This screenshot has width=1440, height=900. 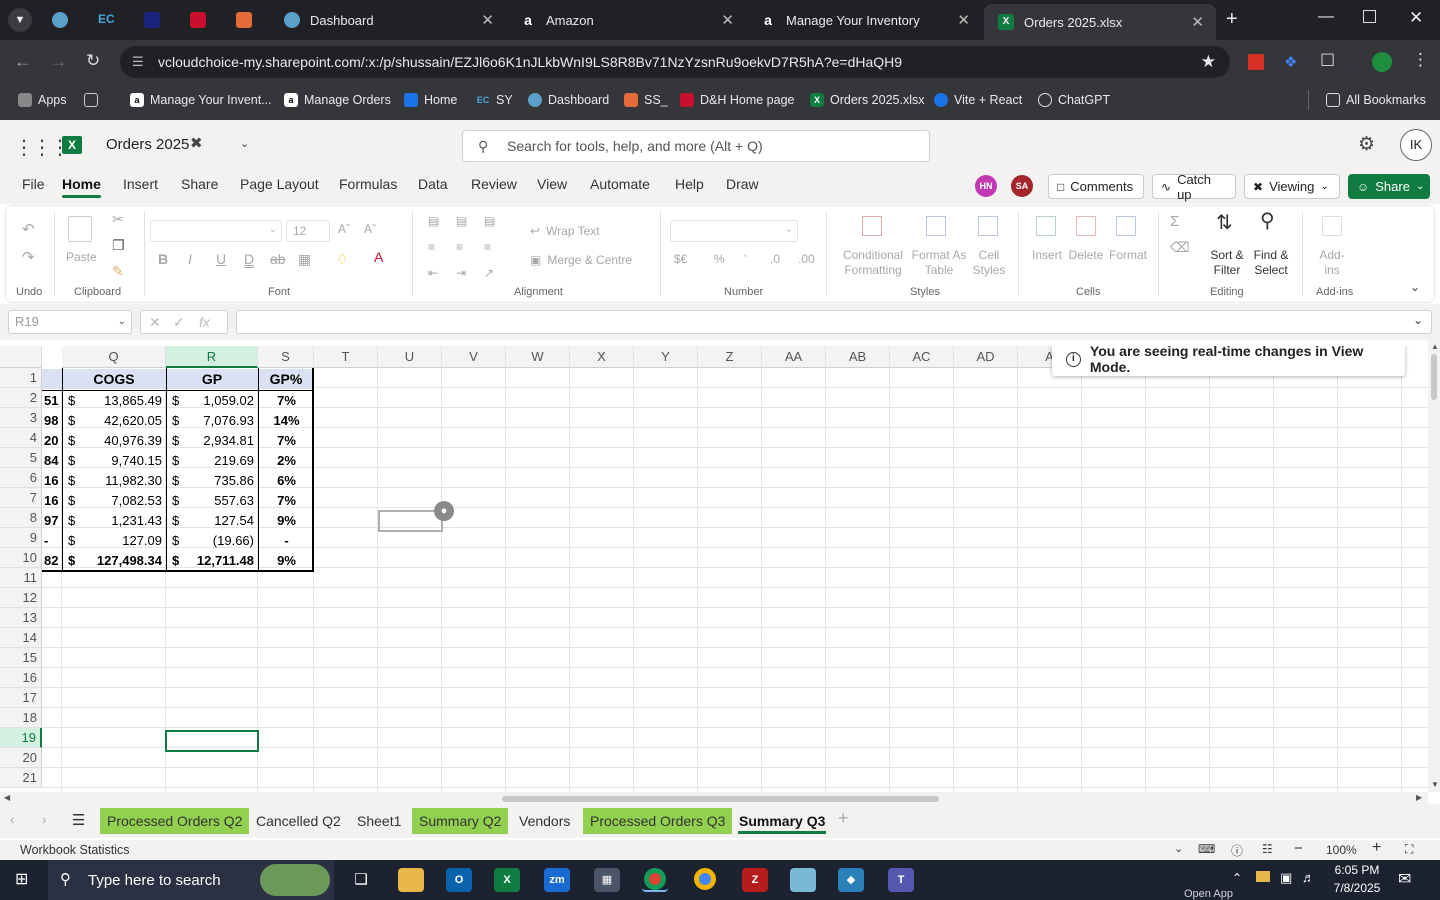 What do you see at coordinates (705, 880) in the screenshot?
I see `chrome-icon` at bounding box center [705, 880].